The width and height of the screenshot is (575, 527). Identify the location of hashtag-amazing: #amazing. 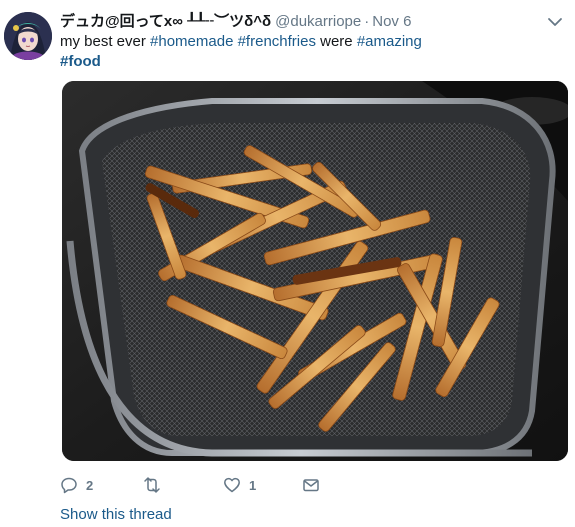
(389, 41).